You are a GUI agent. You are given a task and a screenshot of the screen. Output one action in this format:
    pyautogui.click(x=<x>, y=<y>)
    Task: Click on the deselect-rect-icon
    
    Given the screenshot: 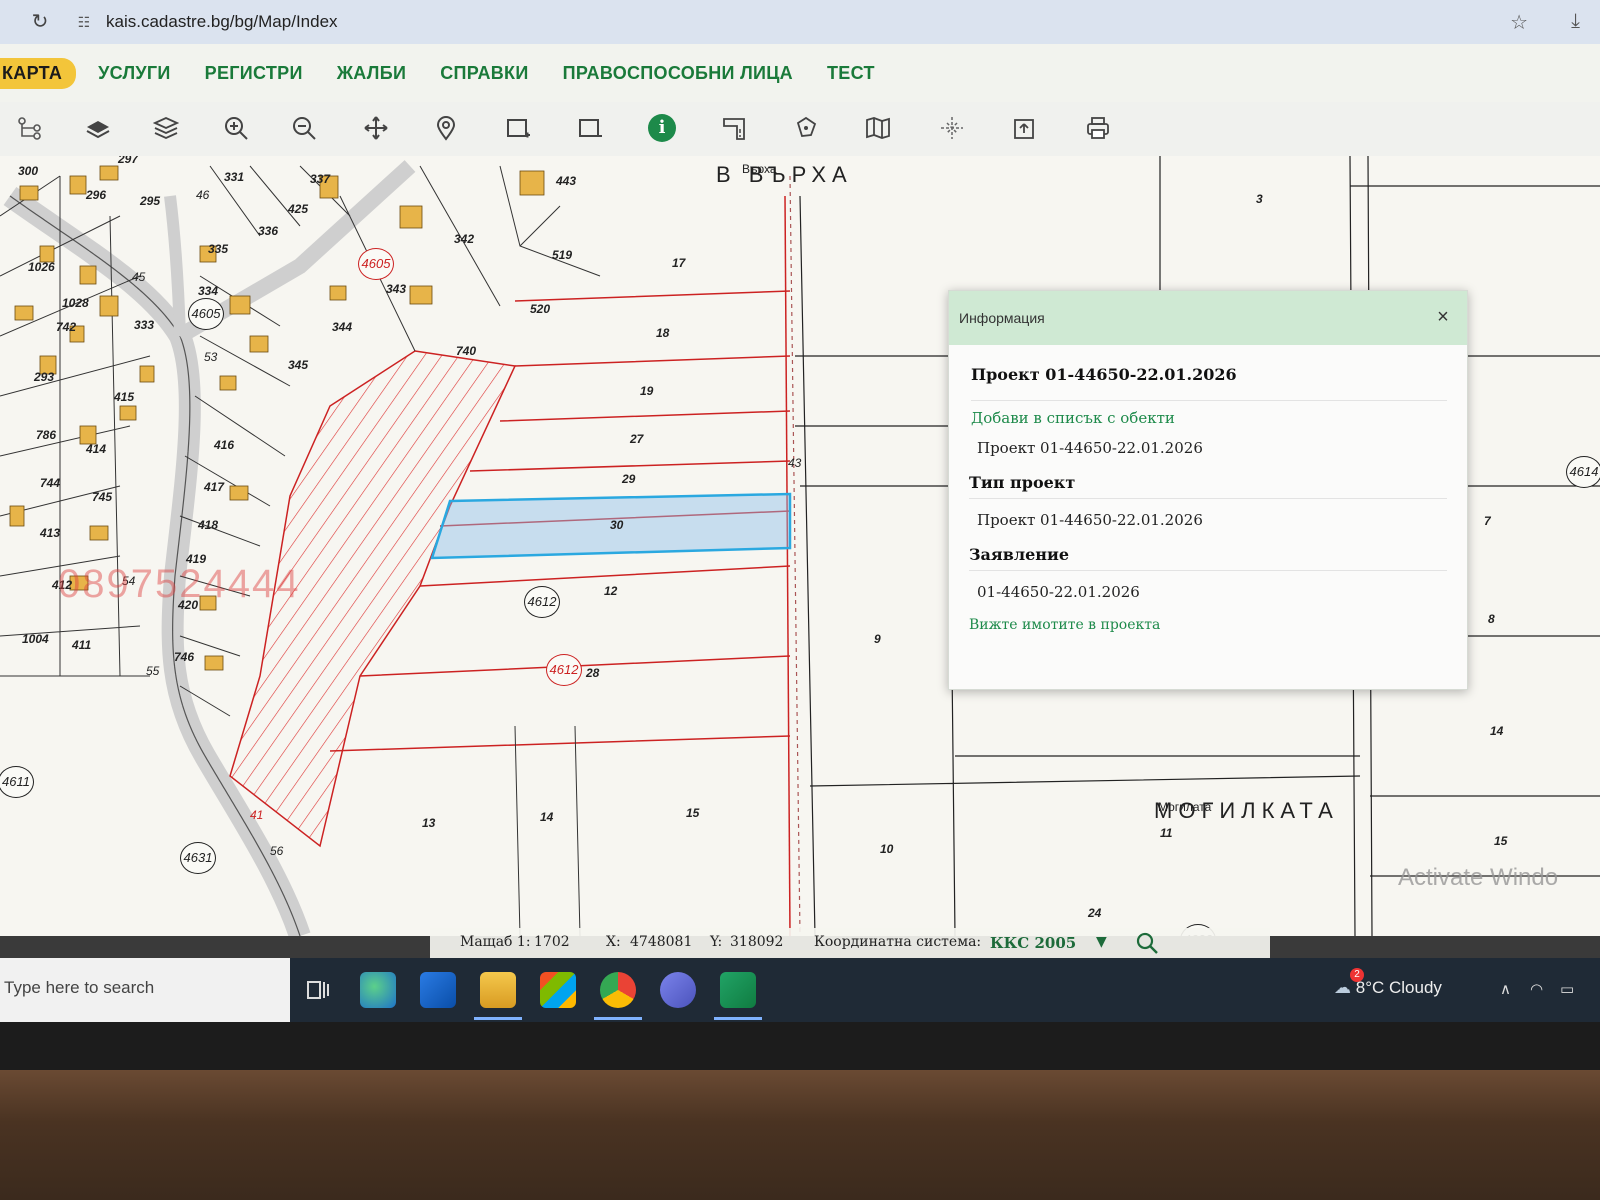 What is the action you would take?
    pyautogui.click(x=590, y=128)
    